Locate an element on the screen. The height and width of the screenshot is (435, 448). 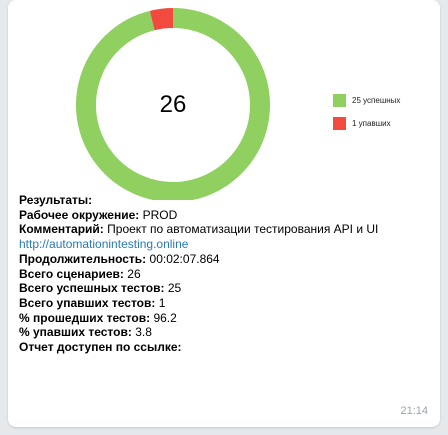
failed-value: 1 is located at coordinates (162, 302).